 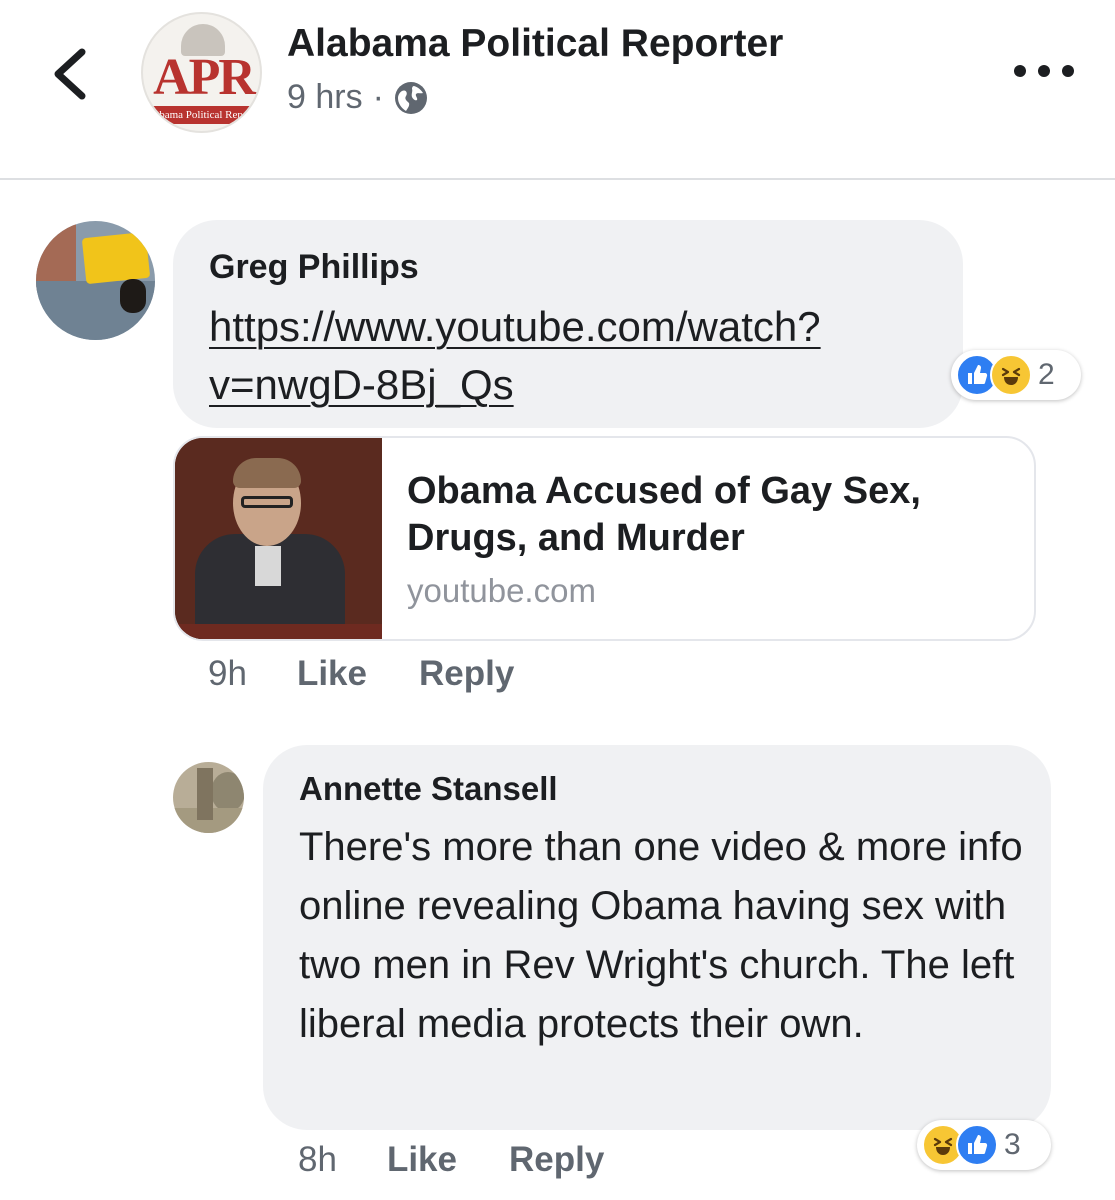 I want to click on apr-logo-text: APR, so click(x=204, y=77).